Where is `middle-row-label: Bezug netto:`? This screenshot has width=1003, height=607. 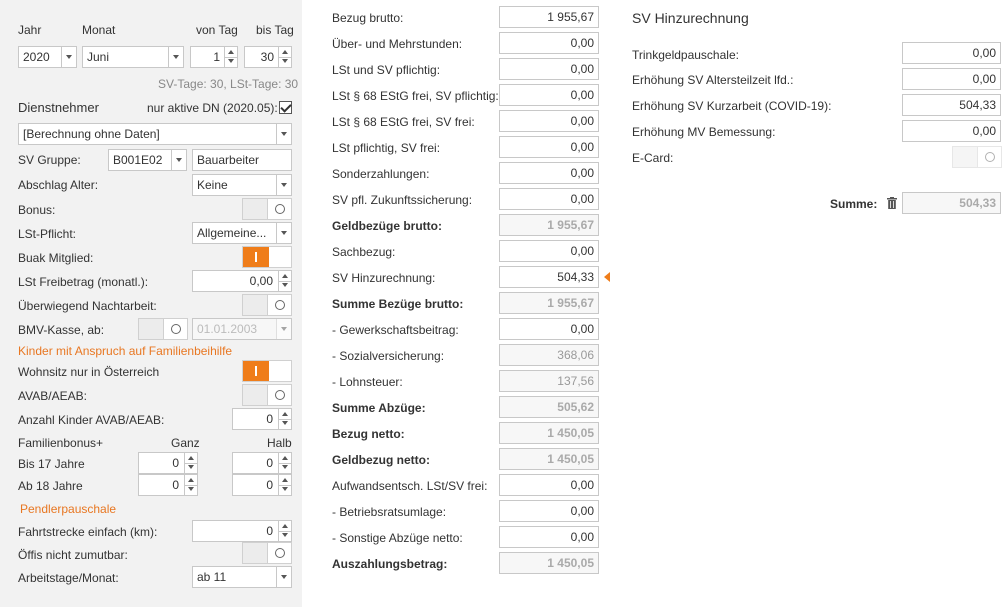 middle-row-label: Bezug netto: is located at coordinates (368, 434).